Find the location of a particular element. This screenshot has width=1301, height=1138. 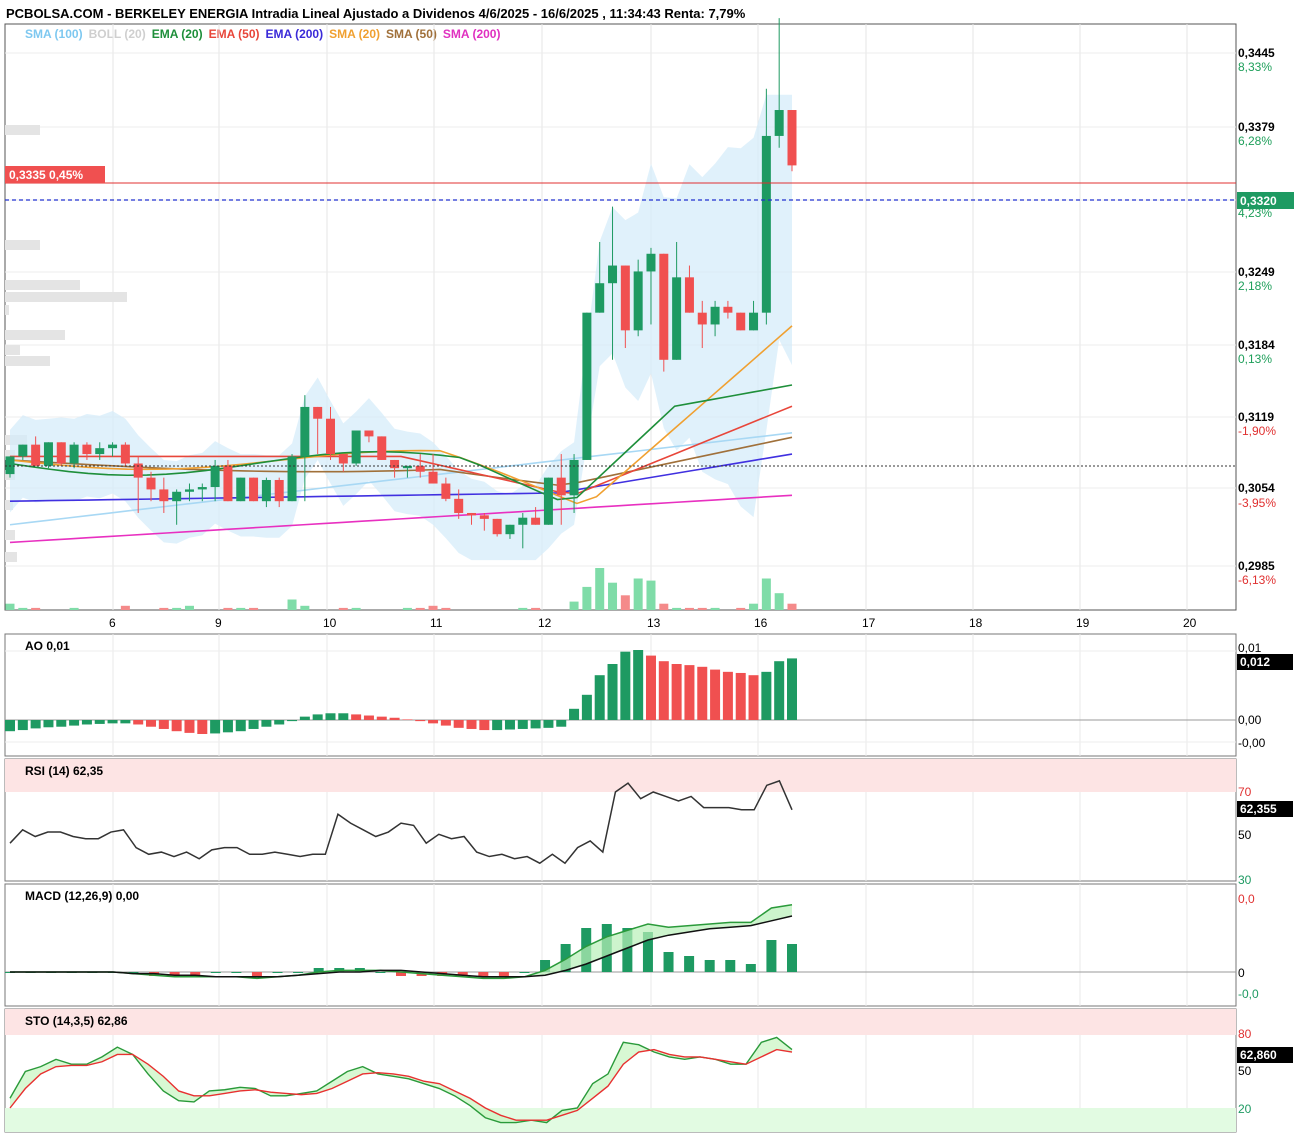

price-axis-label-5: 0,3119 is located at coordinates (1256, 417).